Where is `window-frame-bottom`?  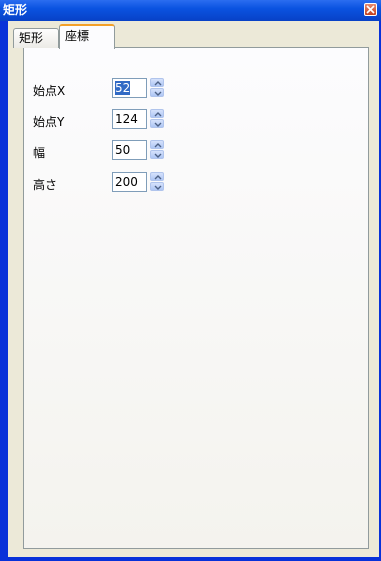 window-frame-bottom is located at coordinates (190, 559).